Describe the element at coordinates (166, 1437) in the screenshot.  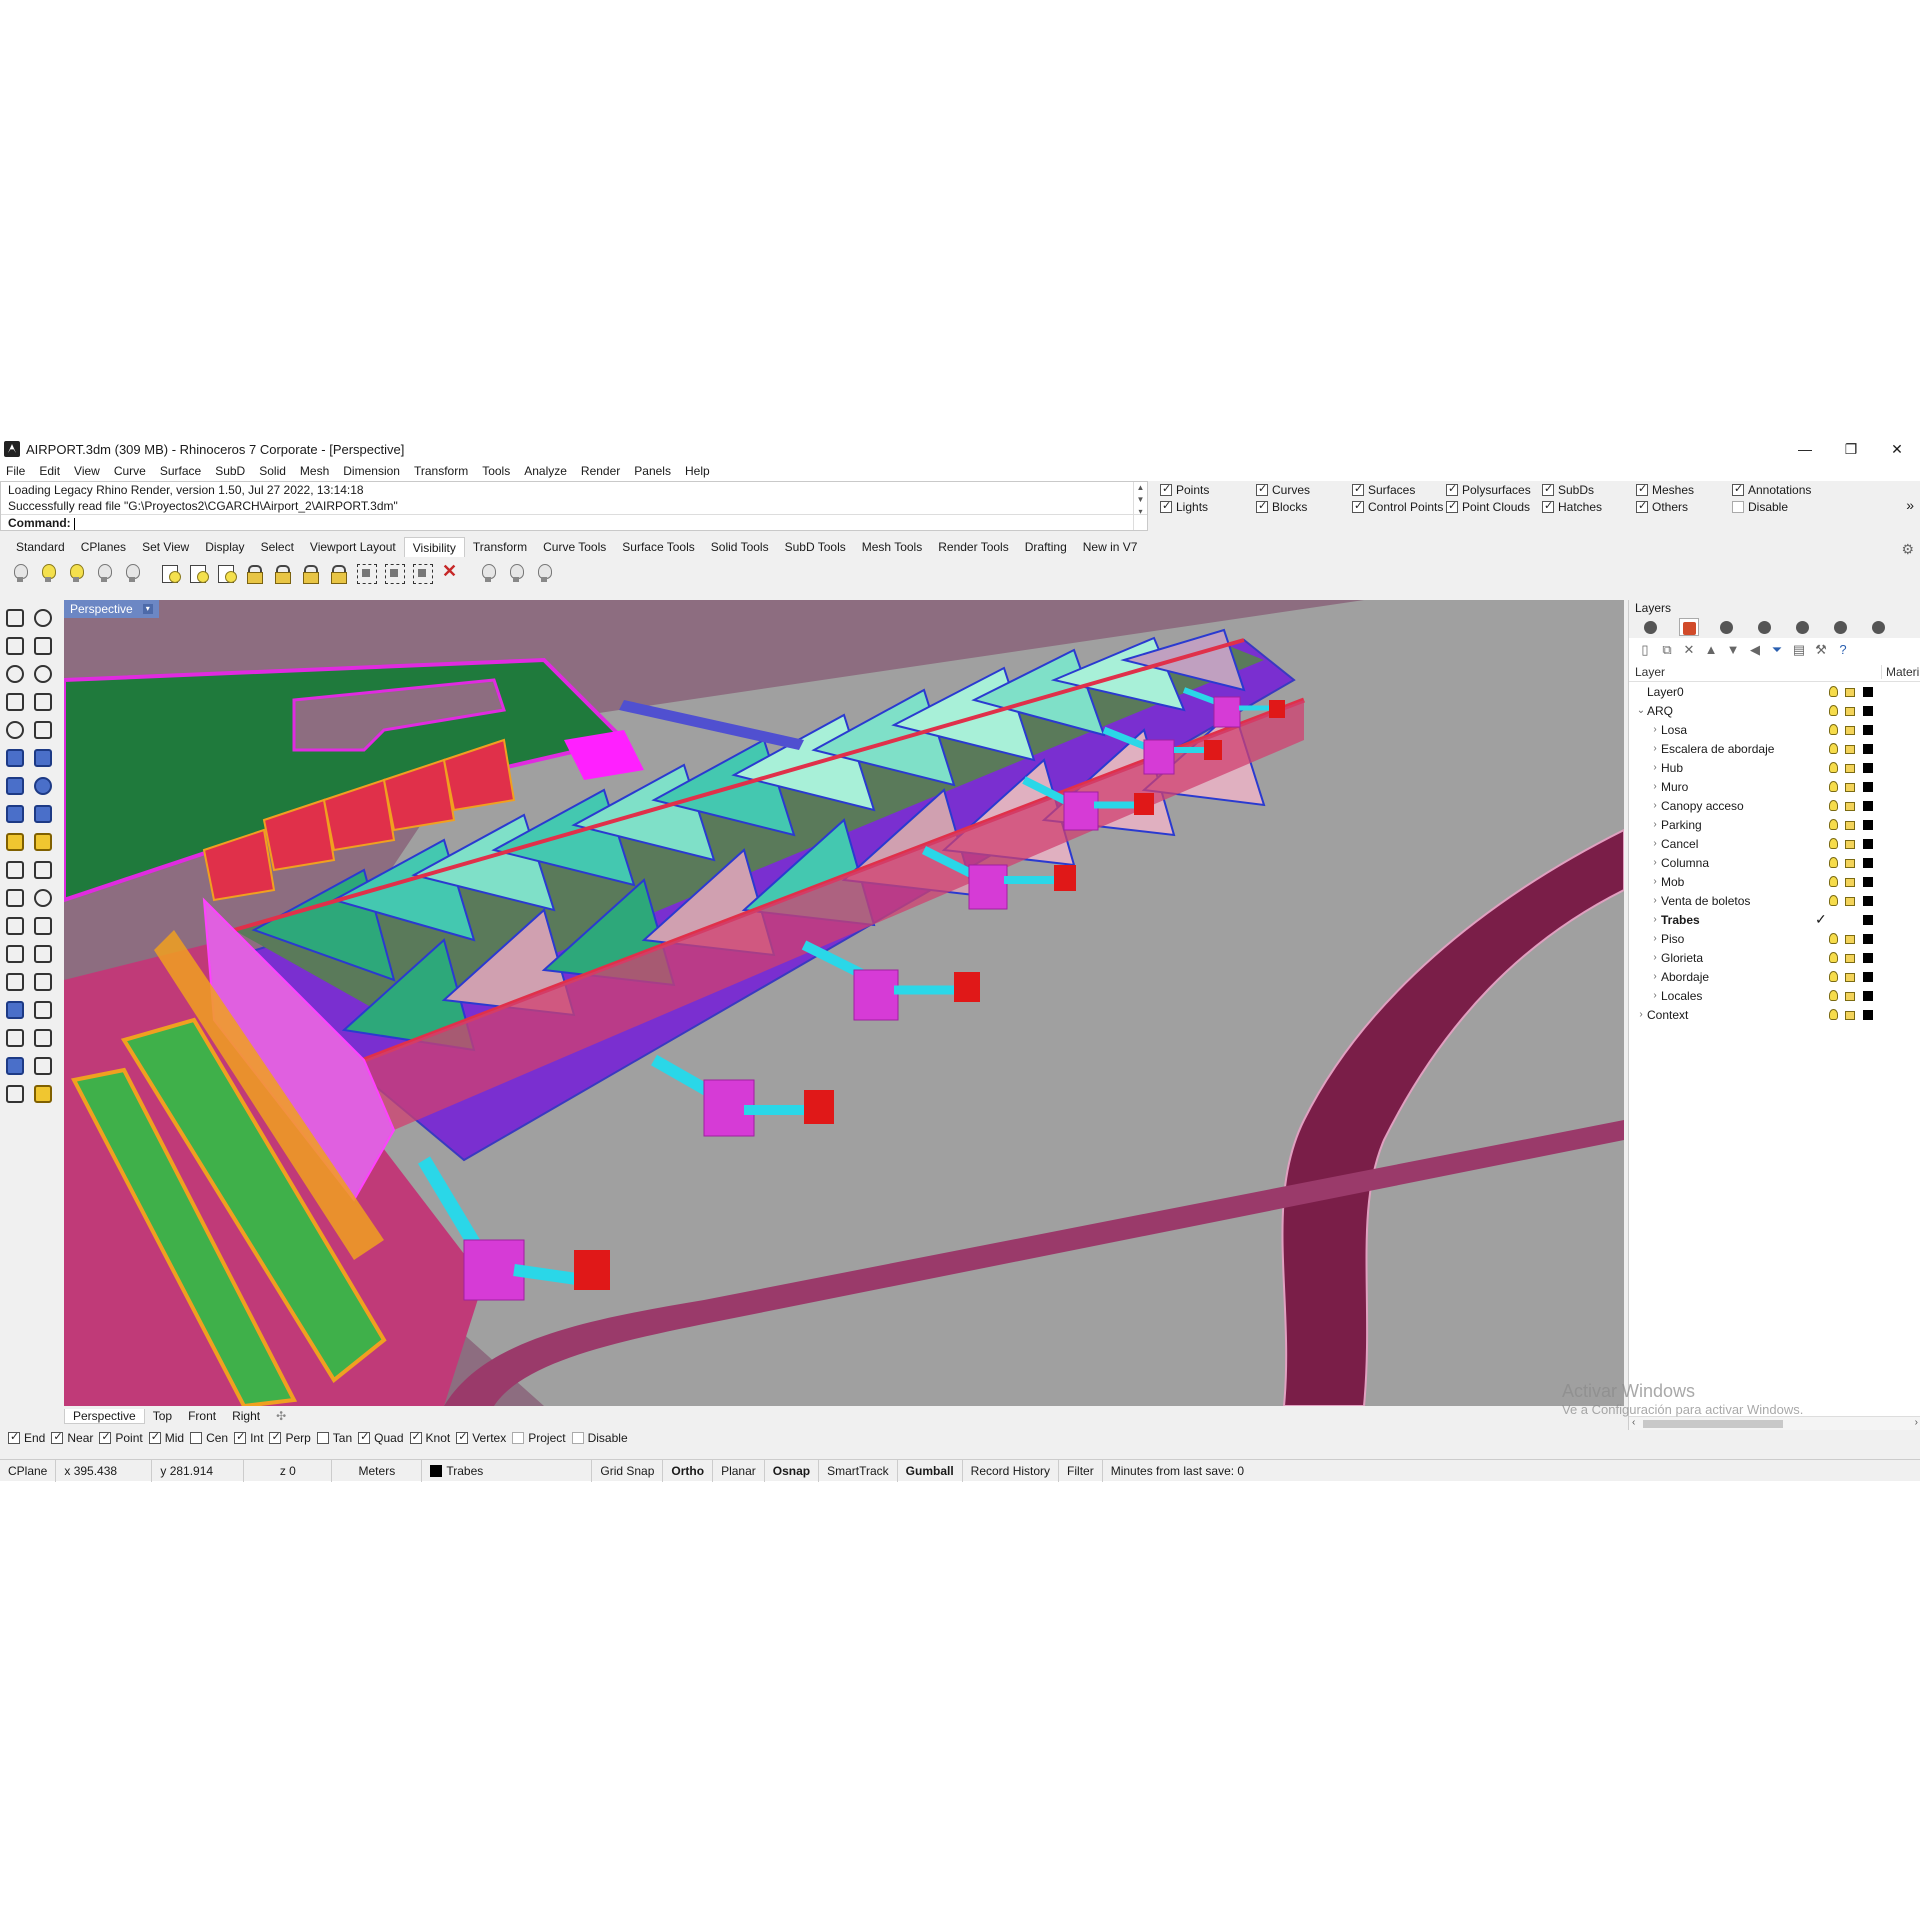
I see `osnap-mid: Mid` at that location.